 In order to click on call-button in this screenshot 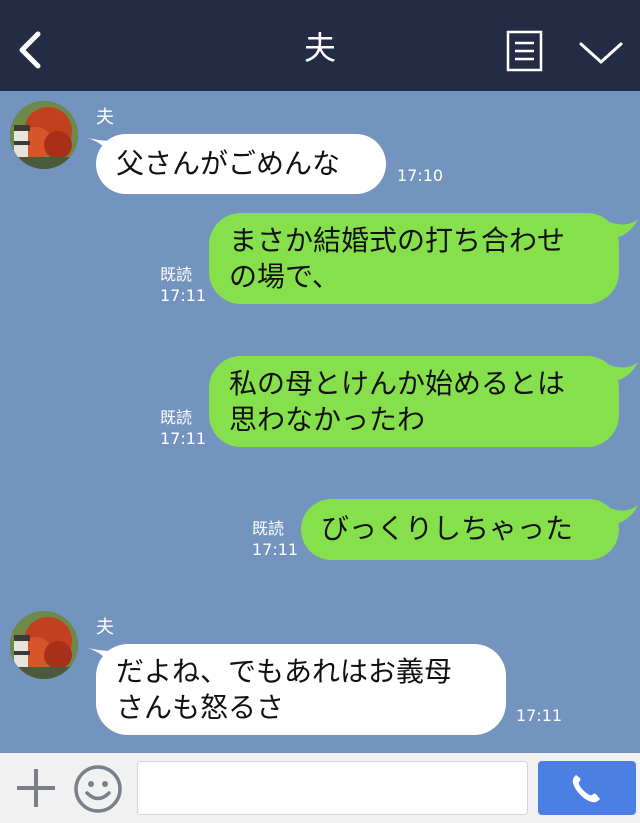, I will do `click(587, 788)`.